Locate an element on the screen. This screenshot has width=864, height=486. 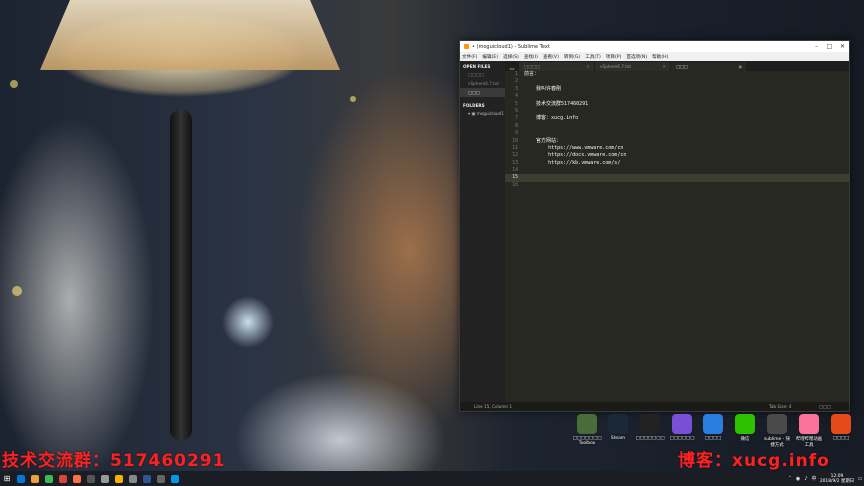
desktop-icon-app9: □□□□ is located at coordinates (841, 427).